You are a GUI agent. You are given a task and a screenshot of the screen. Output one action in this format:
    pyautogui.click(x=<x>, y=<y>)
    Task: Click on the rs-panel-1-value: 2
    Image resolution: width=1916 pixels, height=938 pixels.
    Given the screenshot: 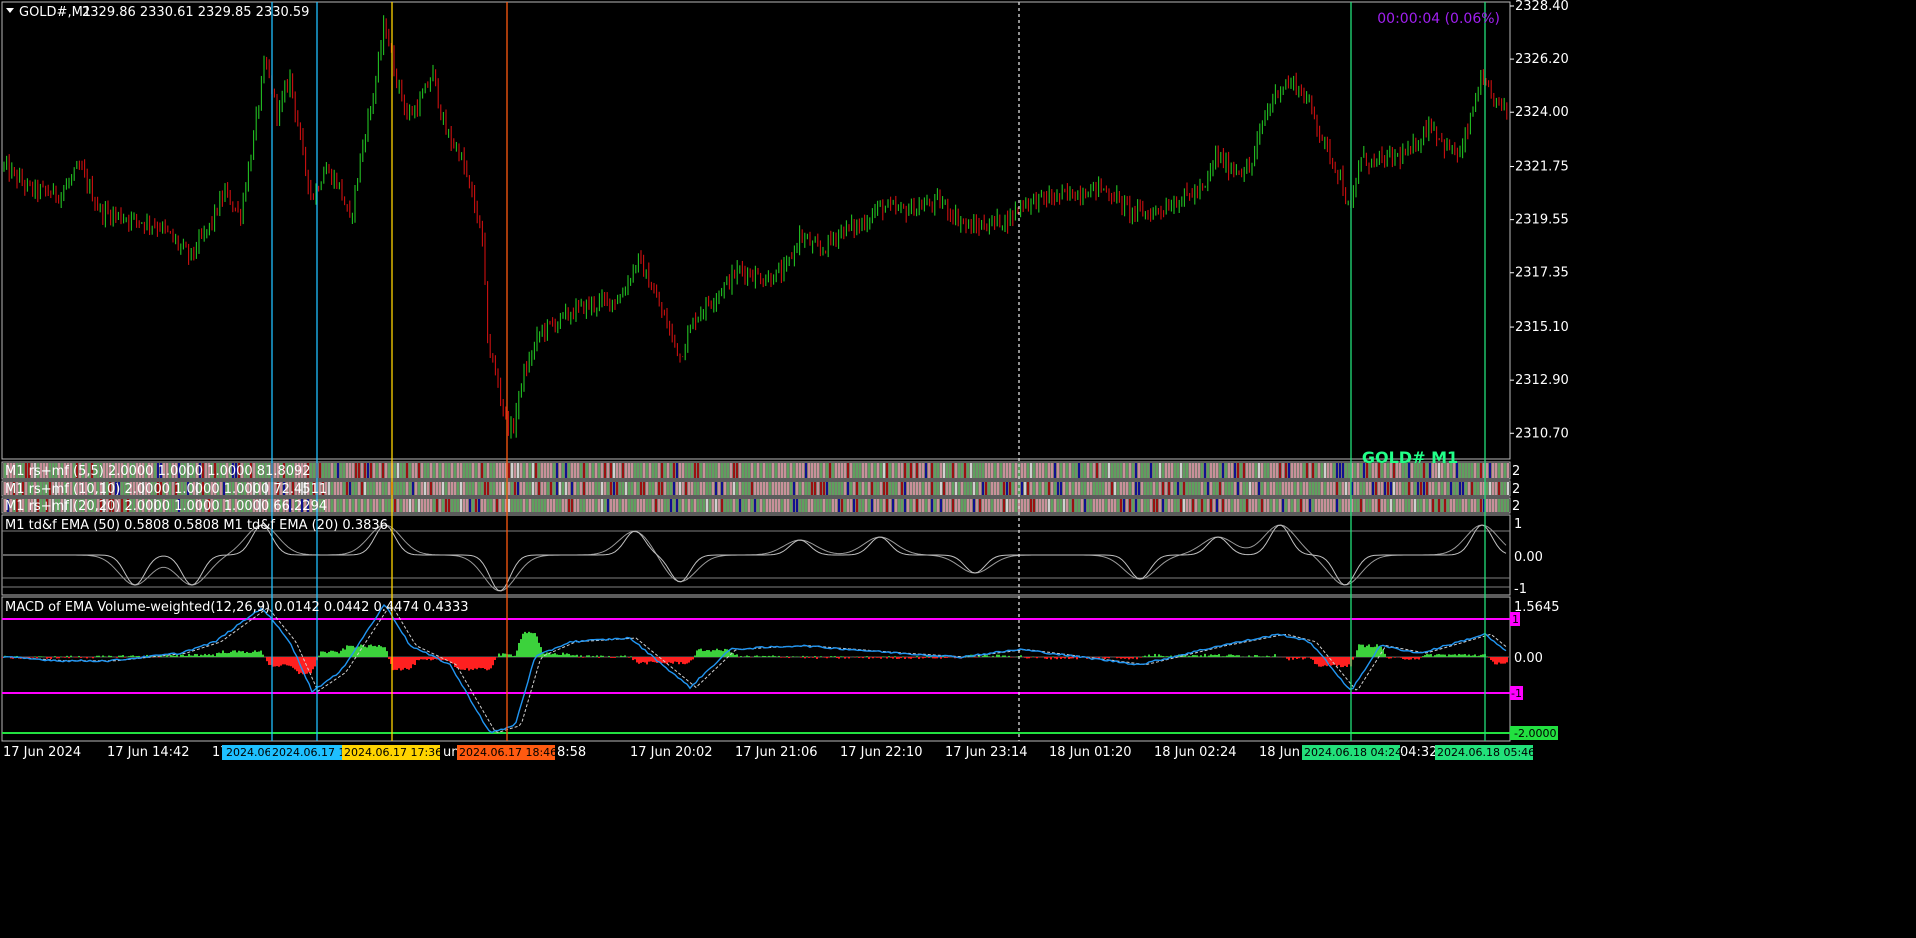 What is the action you would take?
    pyautogui.click(x=1516, y=471)
    